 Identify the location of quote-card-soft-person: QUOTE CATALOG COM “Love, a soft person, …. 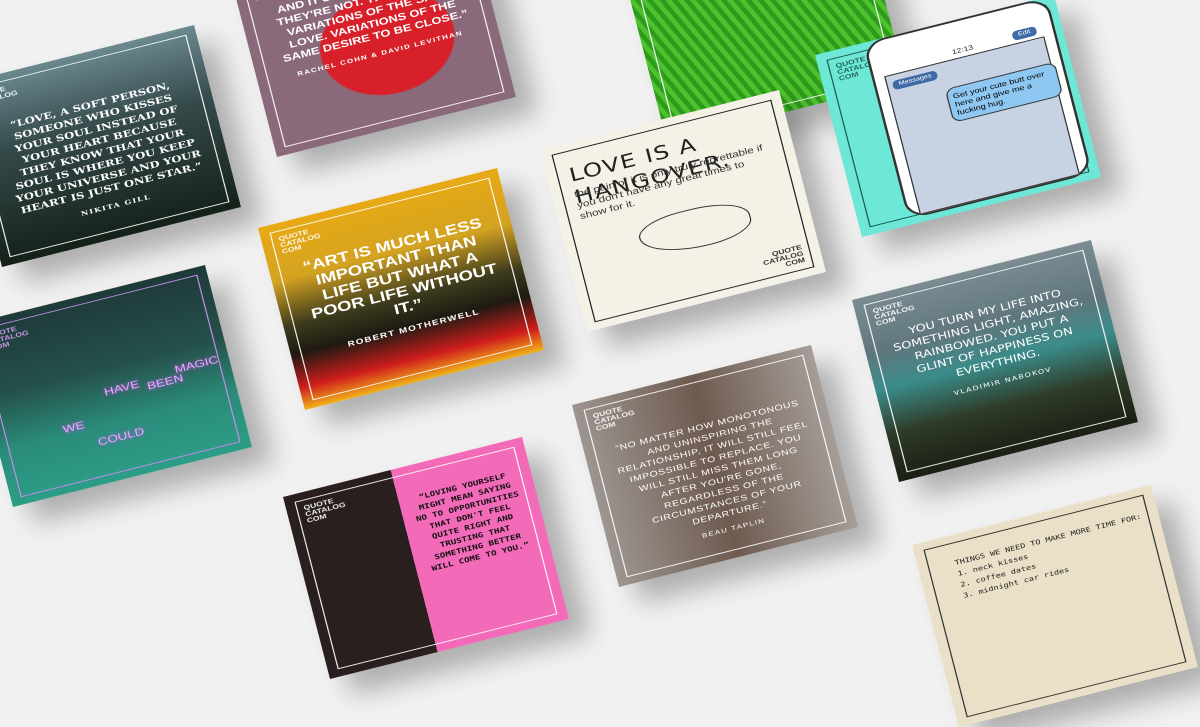
(120, 146).